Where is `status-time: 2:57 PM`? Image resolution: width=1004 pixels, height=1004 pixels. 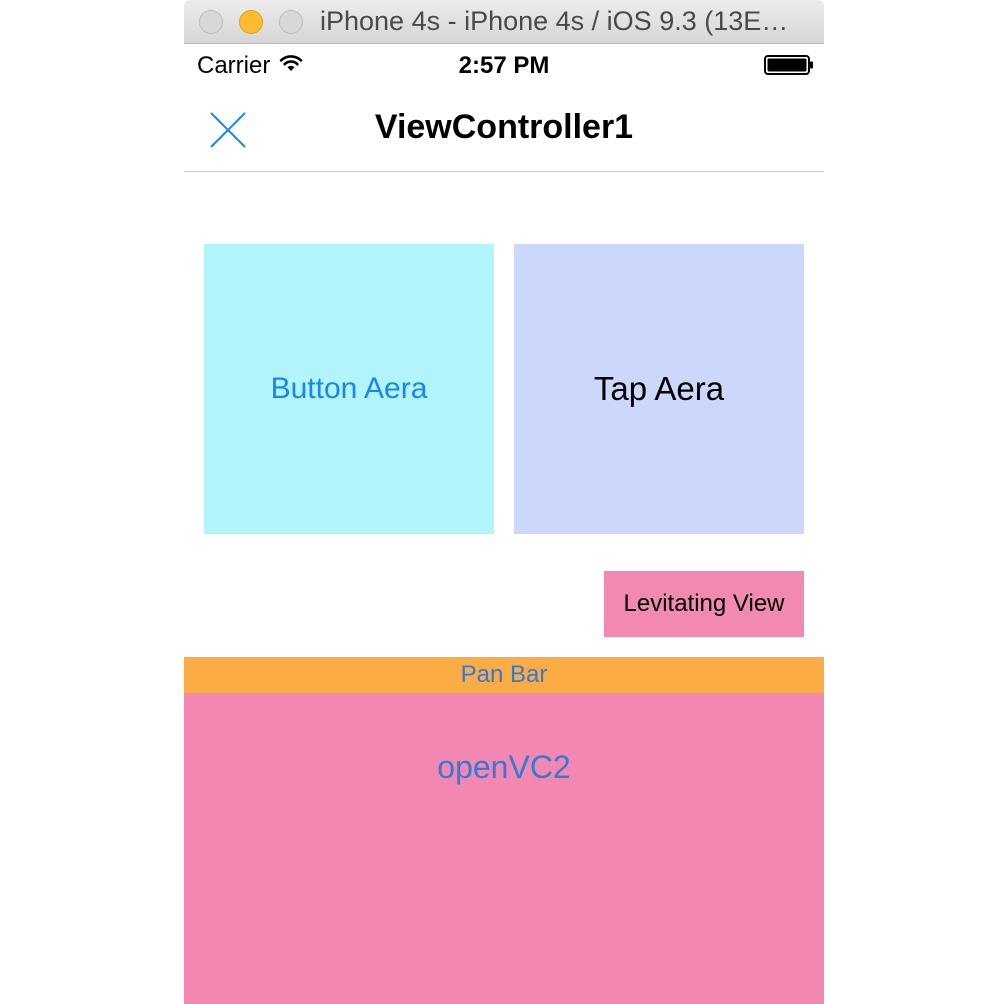
status-time: 2:57 PM is located at coordinates (504, 65).